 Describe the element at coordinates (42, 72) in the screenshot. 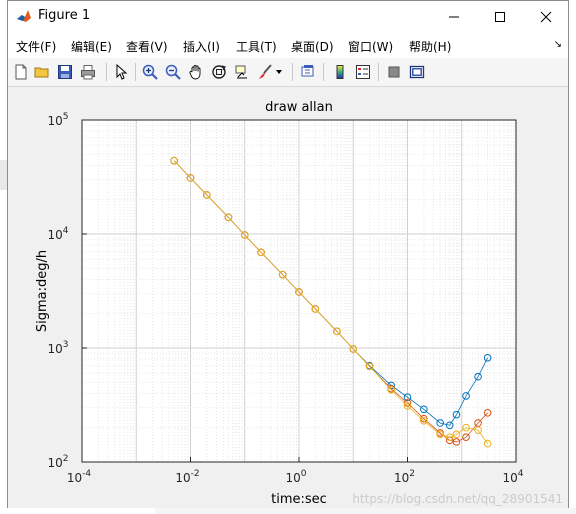

I see `open-file-icon` at that location.